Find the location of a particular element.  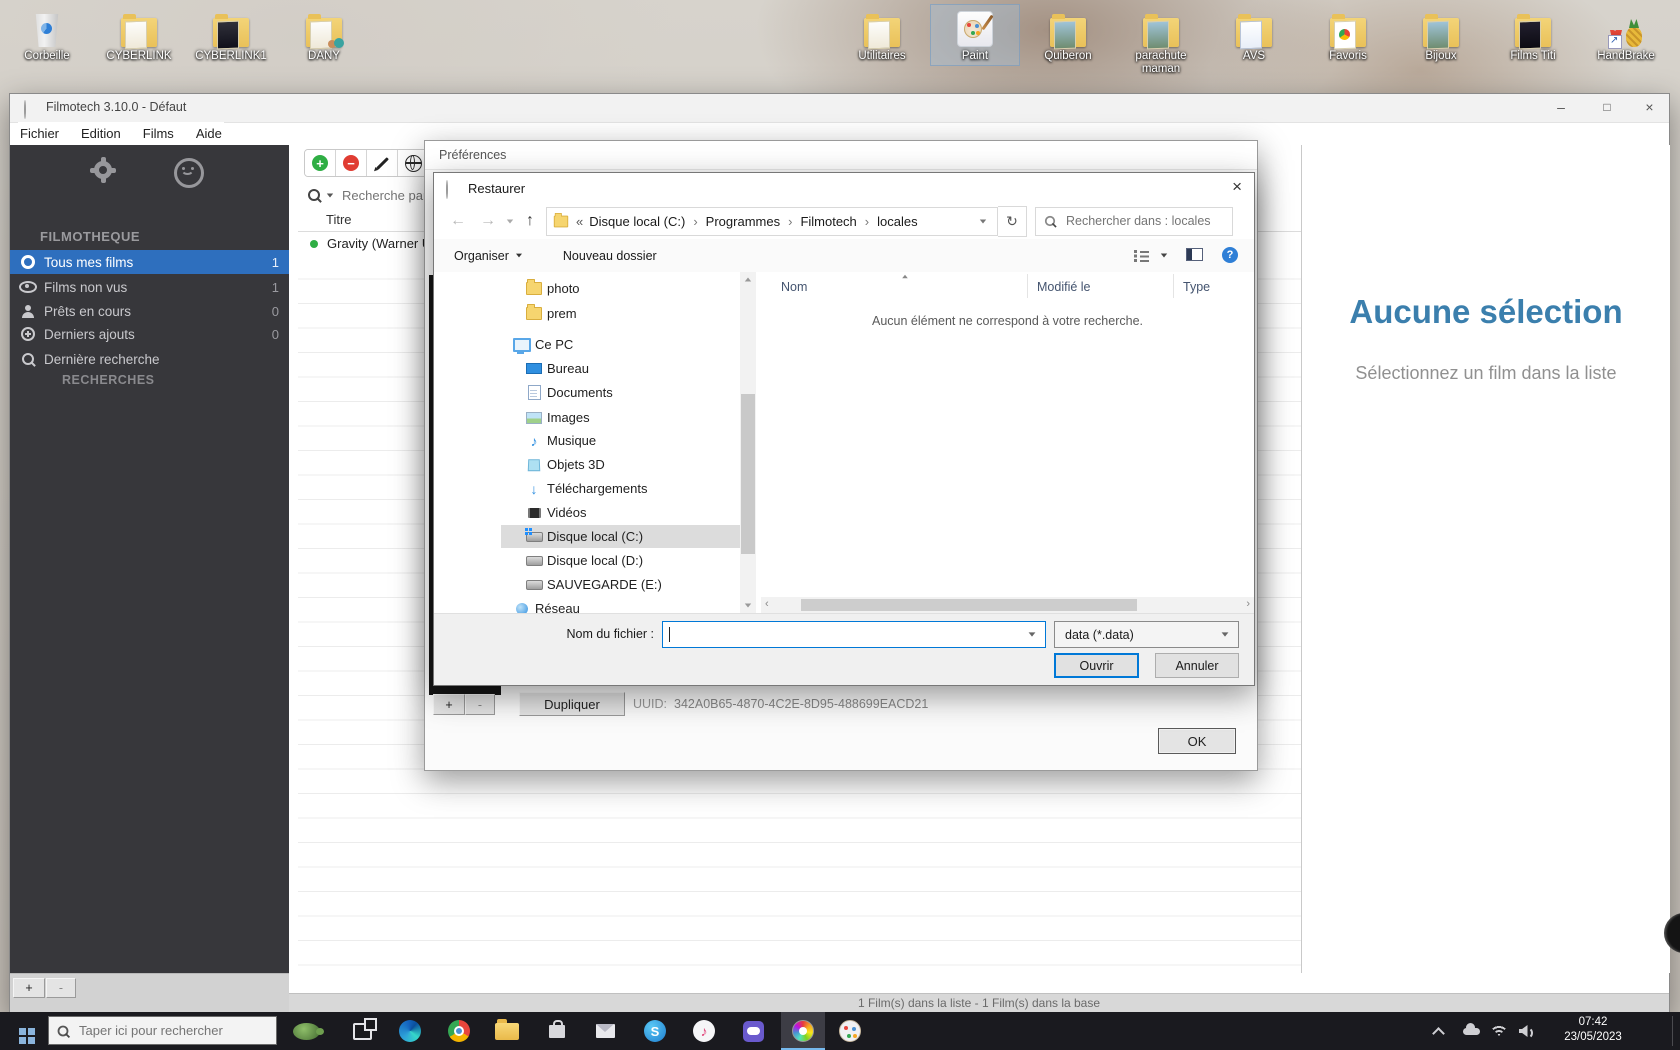

dialog-close-icon: × is located at coordinates (1237, 187).